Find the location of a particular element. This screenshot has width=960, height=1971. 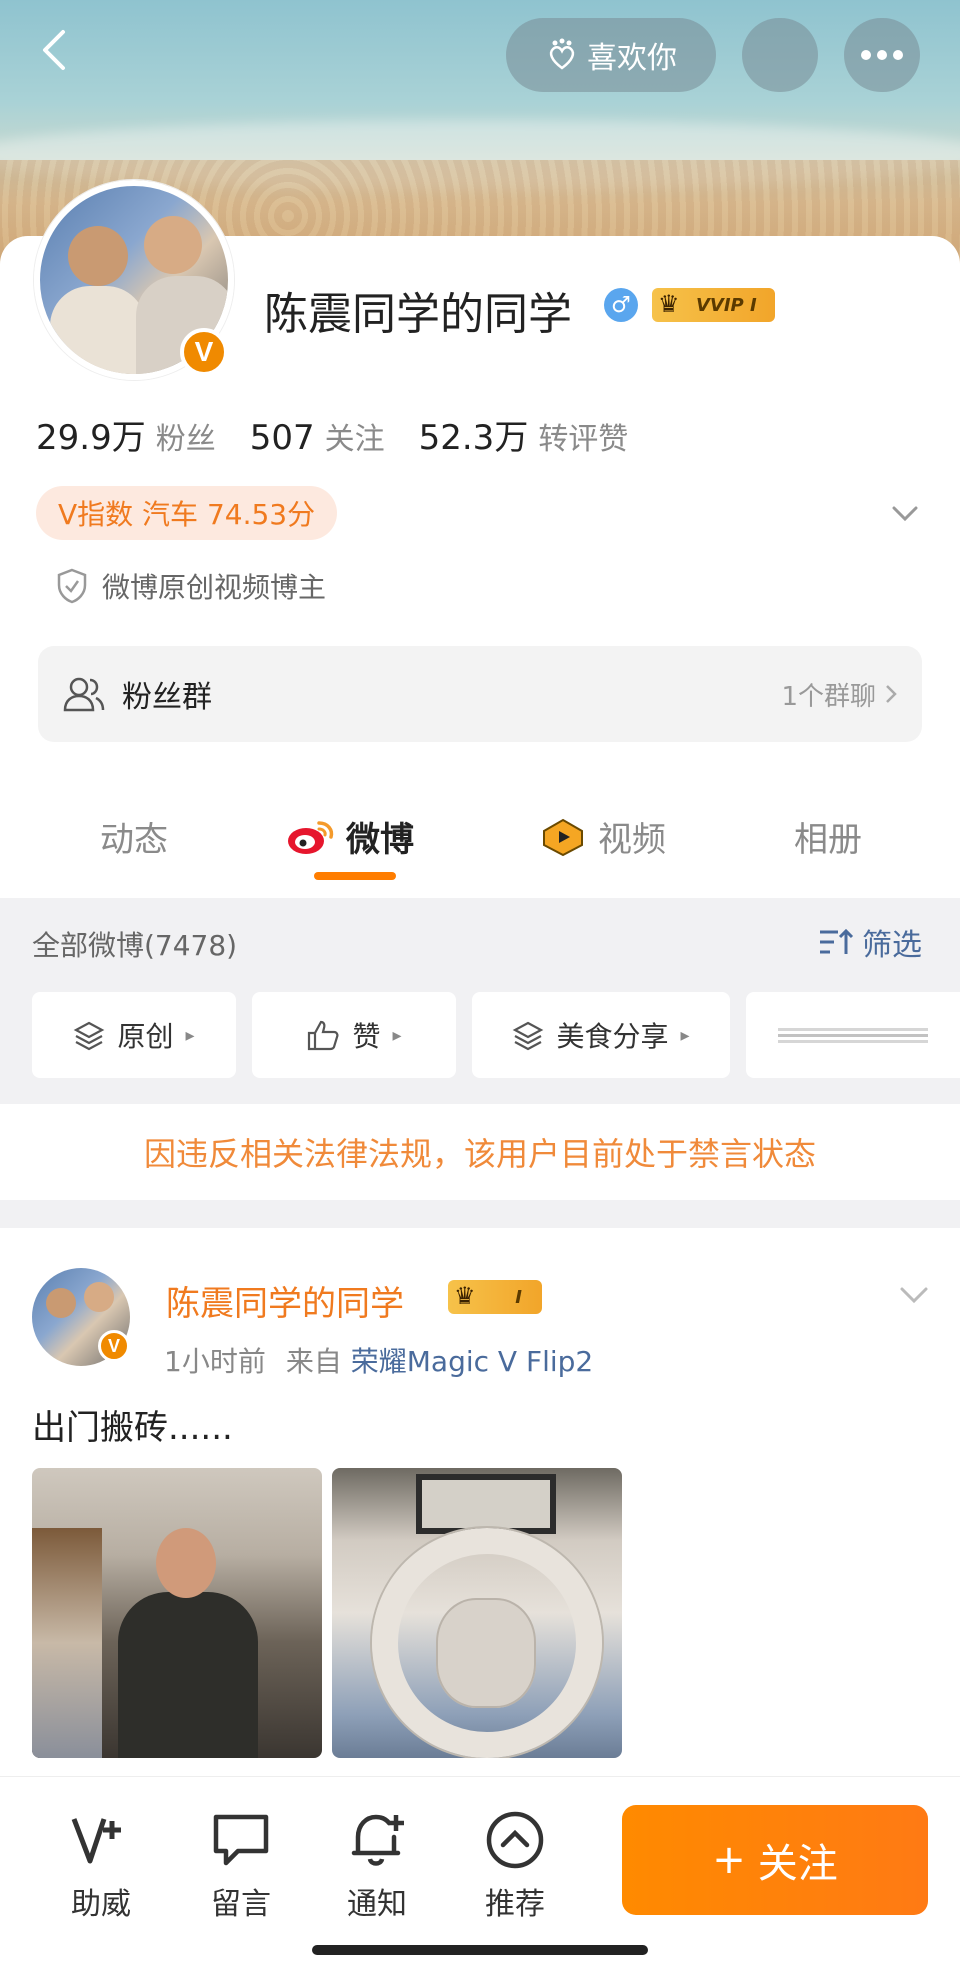

chip-liked: 赞 ▸ is located at coordinates (354, 1035).